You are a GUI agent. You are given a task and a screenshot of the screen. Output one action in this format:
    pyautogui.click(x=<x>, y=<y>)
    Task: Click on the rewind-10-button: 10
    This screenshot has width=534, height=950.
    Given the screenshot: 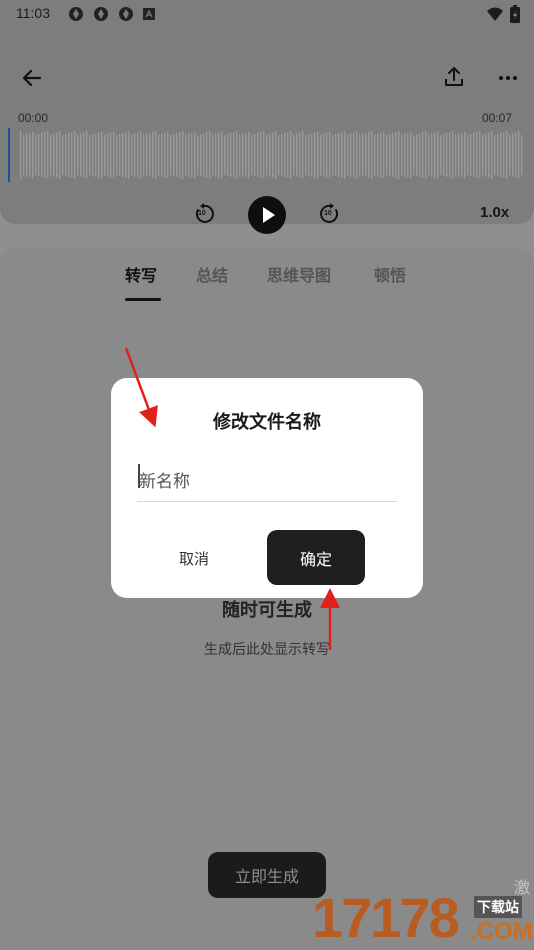 What is the action you would take?
    pyautogui.click(x=204, y=214)
    